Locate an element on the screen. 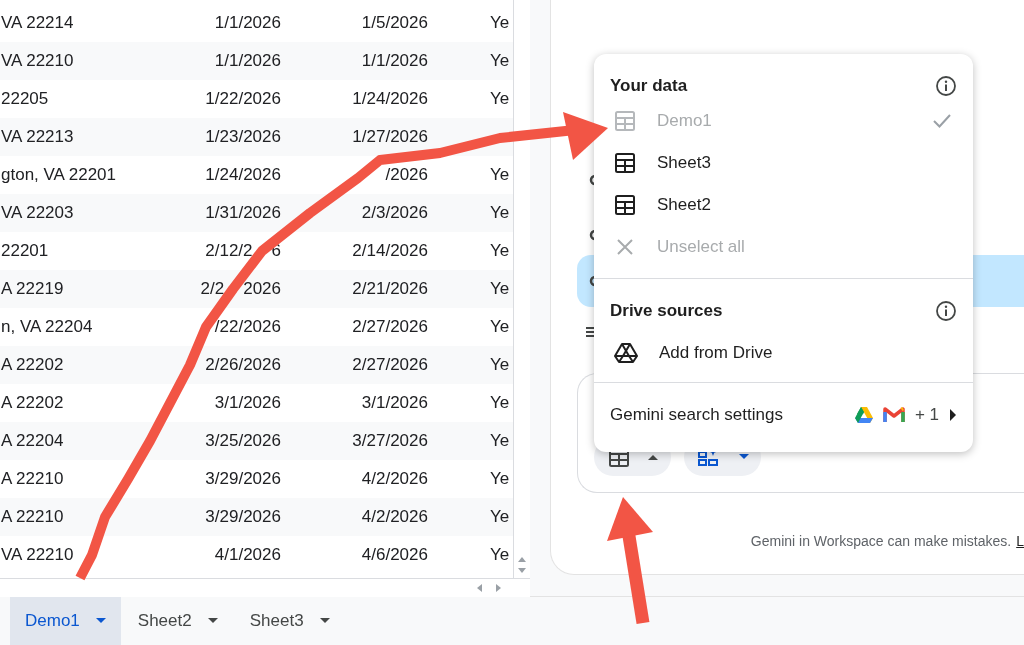 This screenshot has height=645, width=1024. table-cell-text: 22201 is located at coordinates (25, 251).